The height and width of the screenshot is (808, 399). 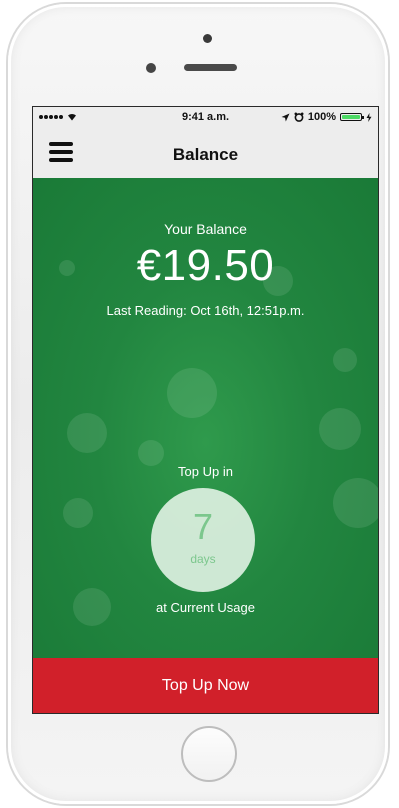 What do you see at coordinates (321, 117) in the screenshot?
I see `battery-percent: 100%` at bounding box center [321, 117].